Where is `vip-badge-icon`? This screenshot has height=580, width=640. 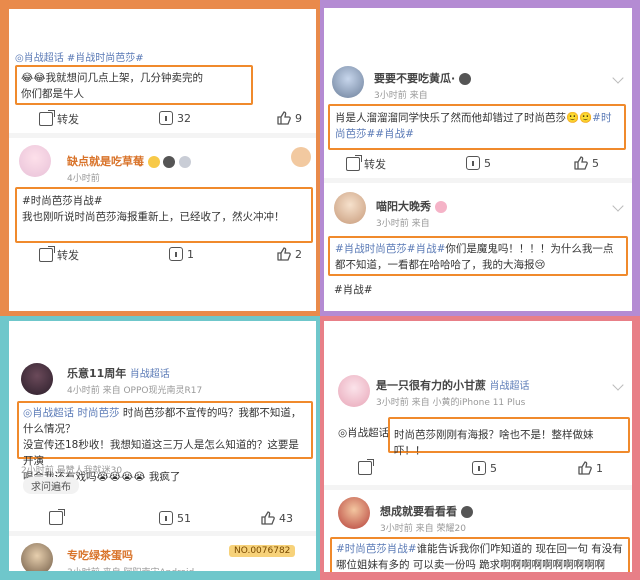
vip-badge-icon is located at coordinates (153, 162).